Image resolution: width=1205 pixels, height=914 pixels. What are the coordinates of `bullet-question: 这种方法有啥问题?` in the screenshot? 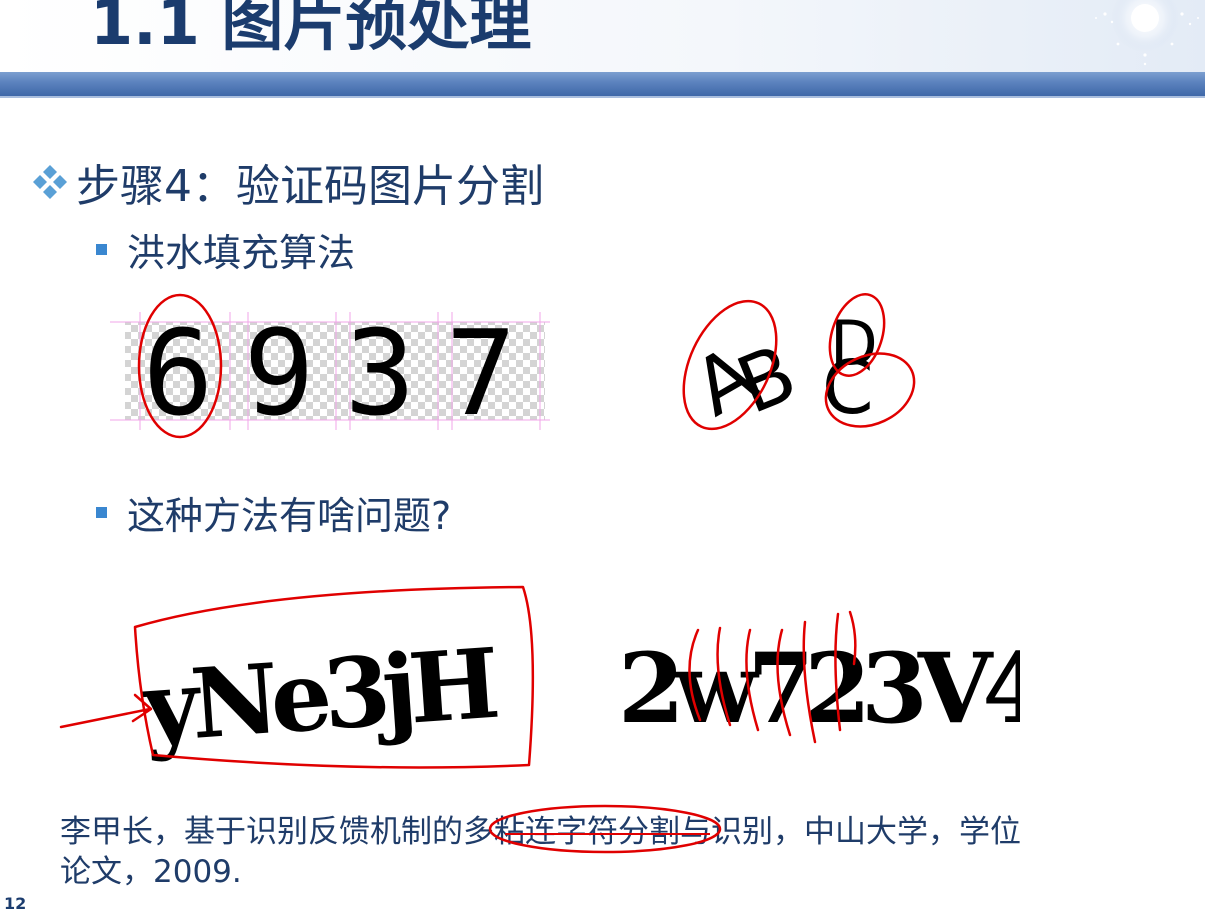 It's located at (274, 512).